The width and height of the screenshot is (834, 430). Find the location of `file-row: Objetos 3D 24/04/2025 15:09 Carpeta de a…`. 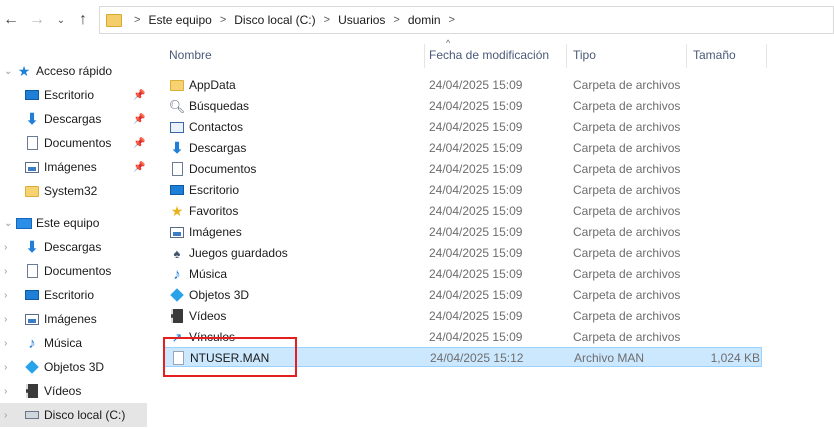

file-row: Objetos 3D 24/04/2025 15:09 Carpeta de a… is located at coordinates (462, 295).